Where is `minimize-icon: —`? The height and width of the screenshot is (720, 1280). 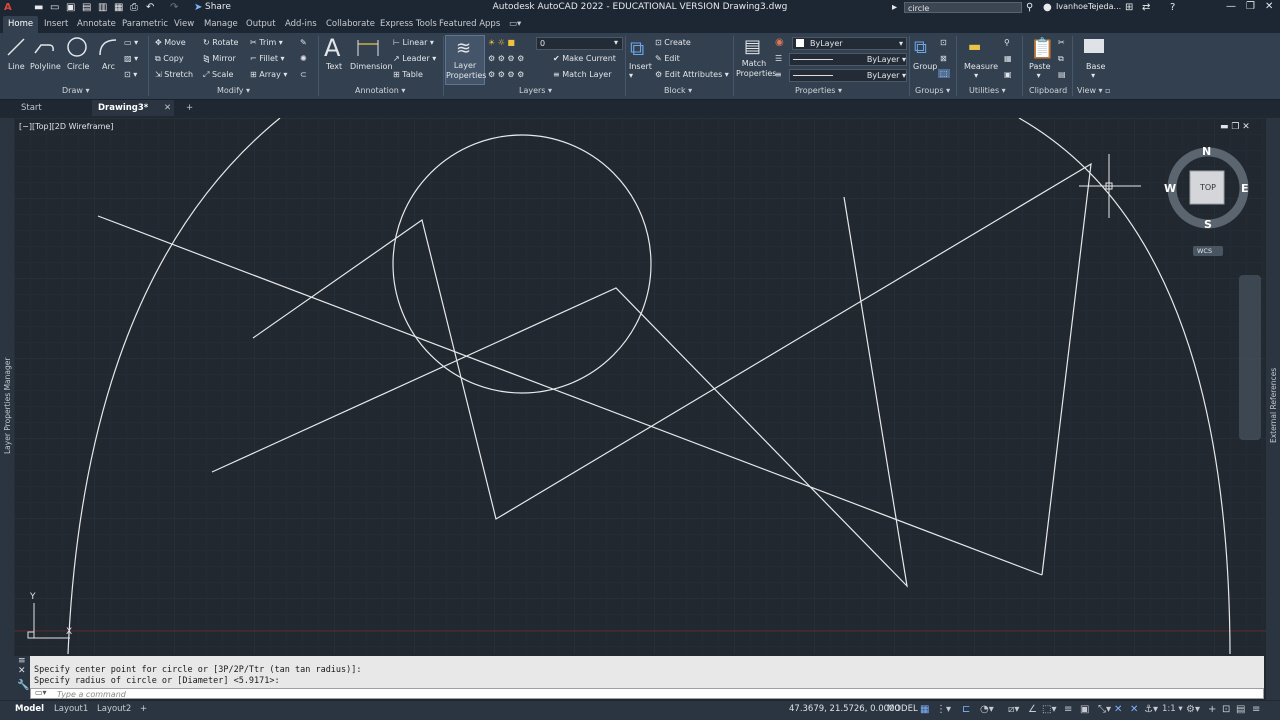
minimize-icon: — is located at coordinates (1231, 6).